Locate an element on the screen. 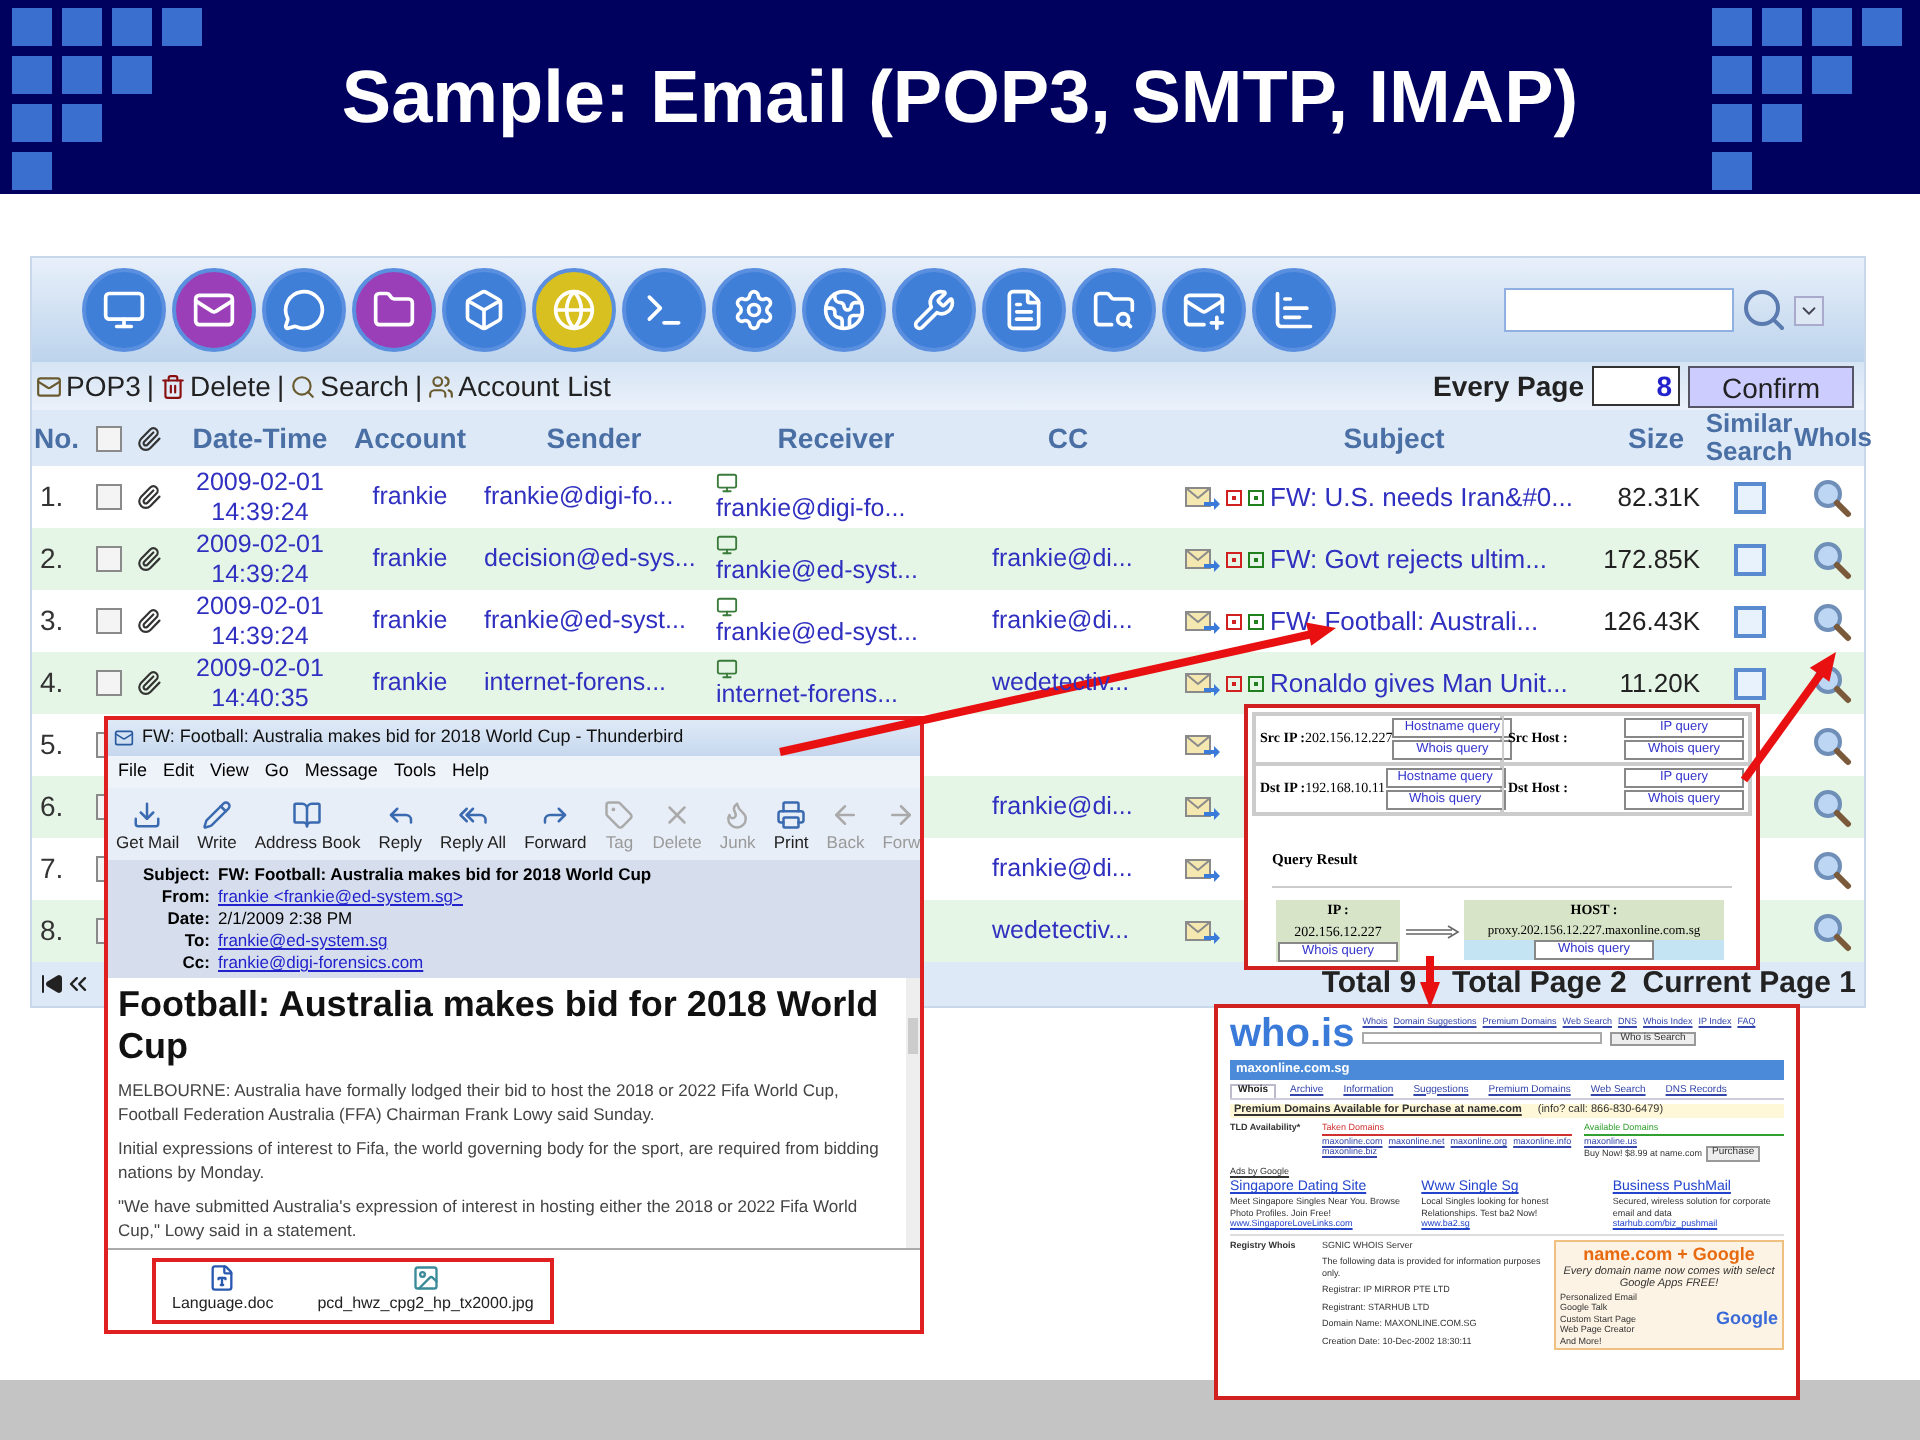 This screenshot has width=1920, height=1440. mail-exchange-icon is located at coordinates (1204, 310).